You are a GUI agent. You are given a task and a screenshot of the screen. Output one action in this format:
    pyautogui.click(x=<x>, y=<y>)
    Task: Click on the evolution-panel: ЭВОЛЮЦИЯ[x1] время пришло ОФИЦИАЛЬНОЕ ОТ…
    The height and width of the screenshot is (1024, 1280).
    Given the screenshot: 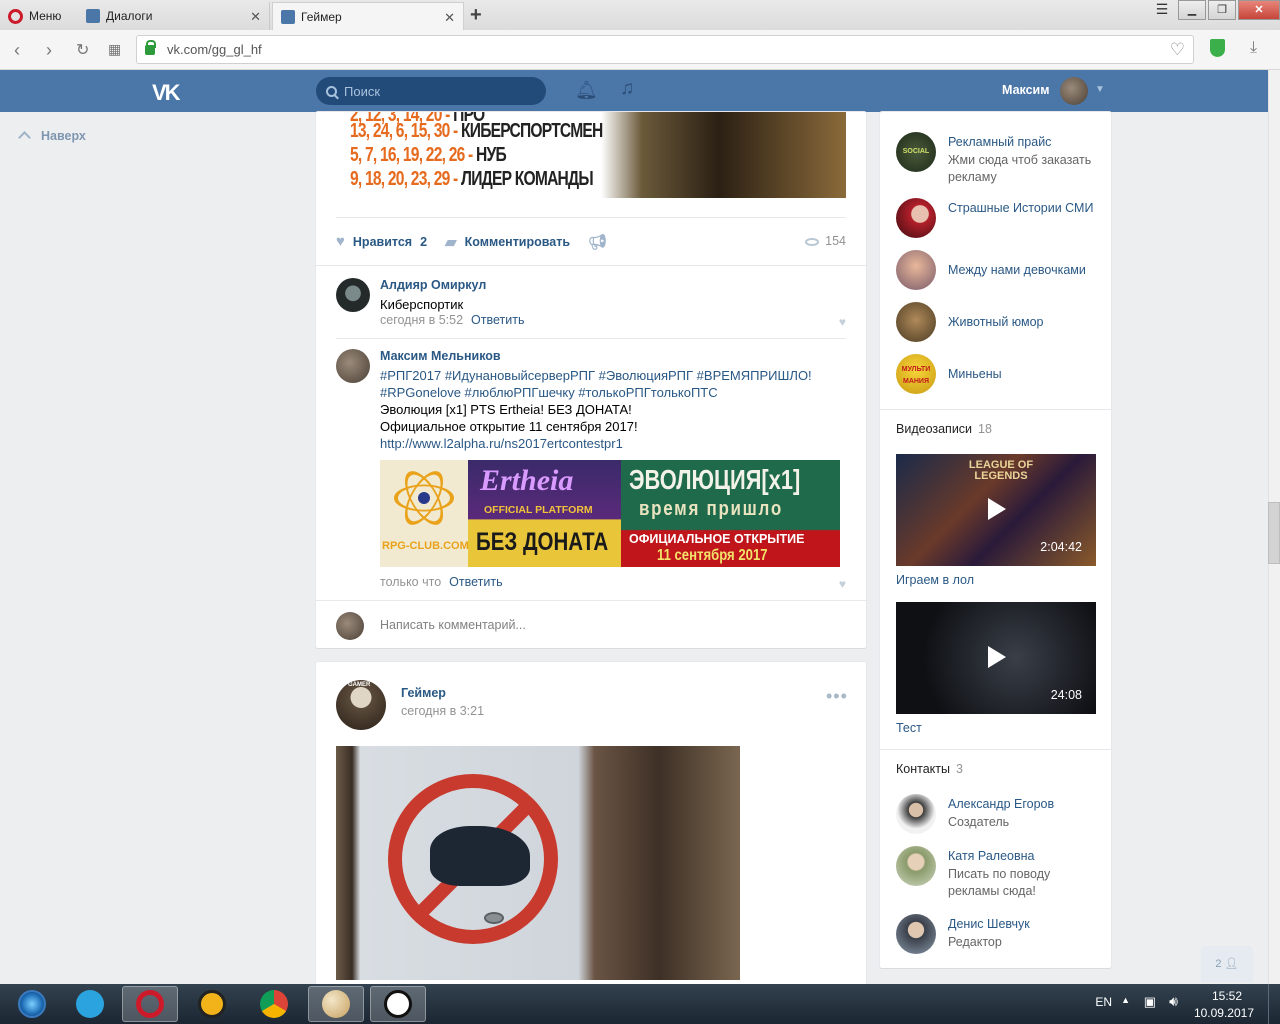 What is the action you would take?
    pyautogui.click(x=730, y=513)
    